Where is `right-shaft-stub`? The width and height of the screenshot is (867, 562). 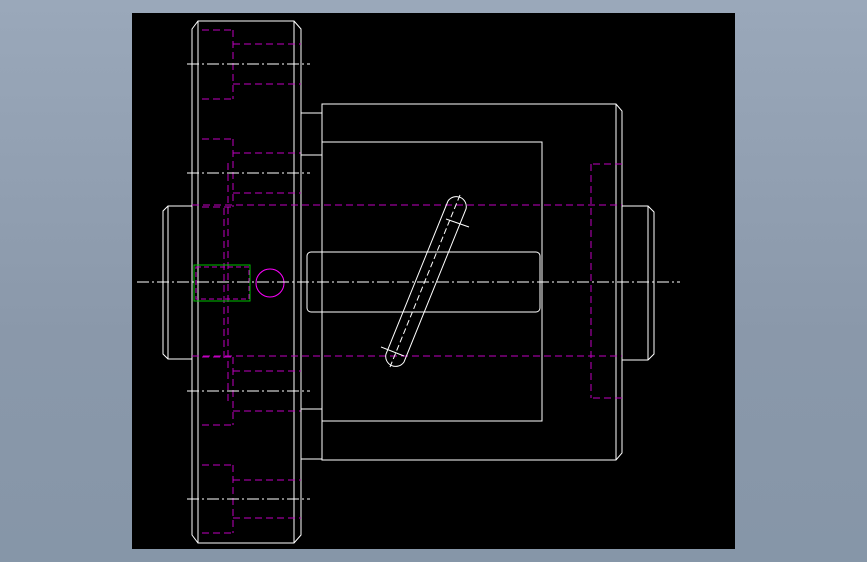 right-shaft-stub is located at coordinates (638, 283).